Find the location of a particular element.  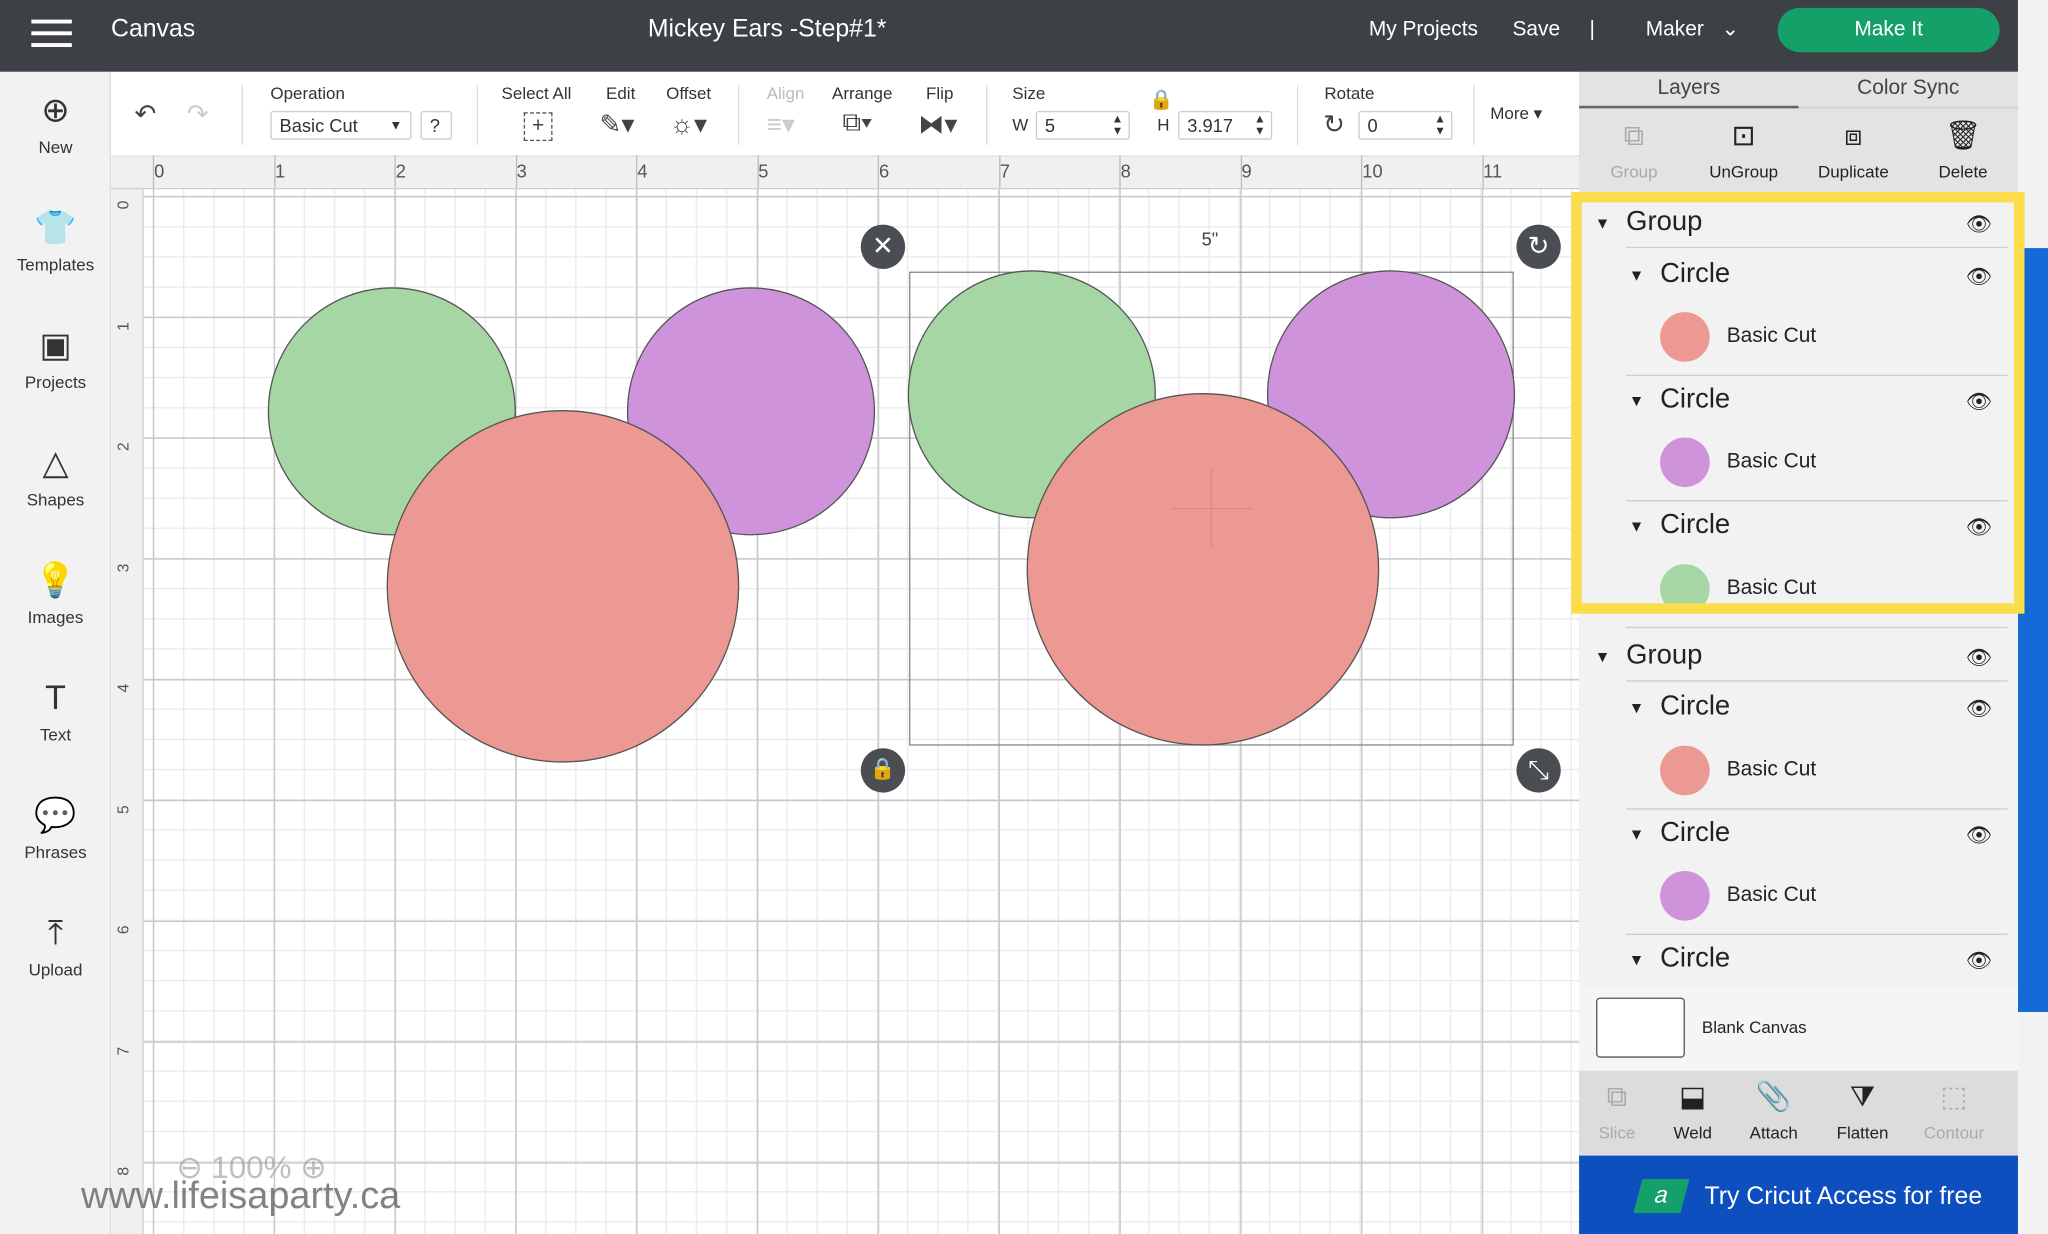

blank-canvas-row: Blank Canvas is located at coordinates (1798, 1028).